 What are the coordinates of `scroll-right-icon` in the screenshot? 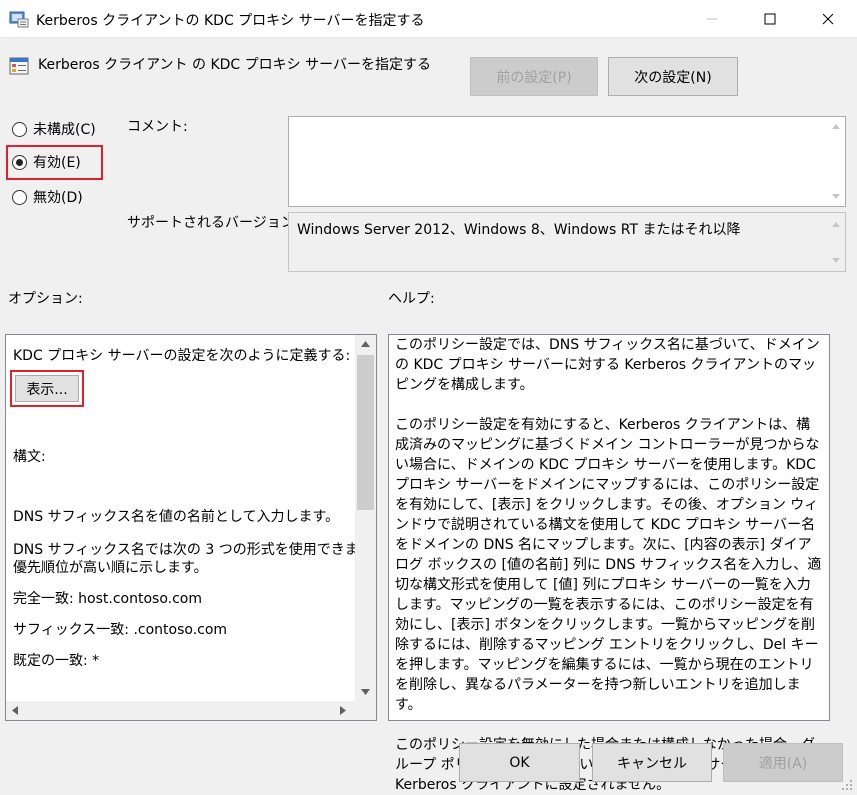 It's located at (343, 710).